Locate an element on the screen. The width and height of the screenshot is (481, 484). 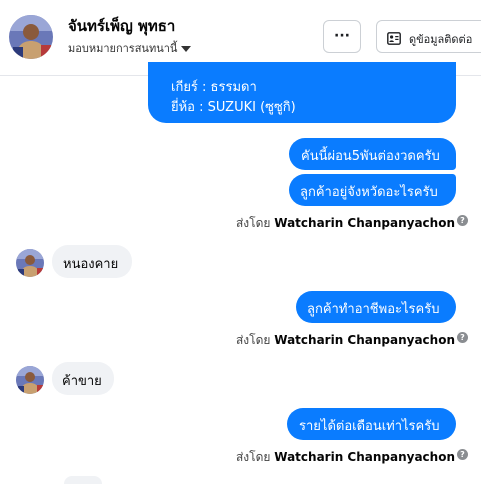
assign-label: มอบหมายการสนทนานี้ is located at coordinates (123, 48).